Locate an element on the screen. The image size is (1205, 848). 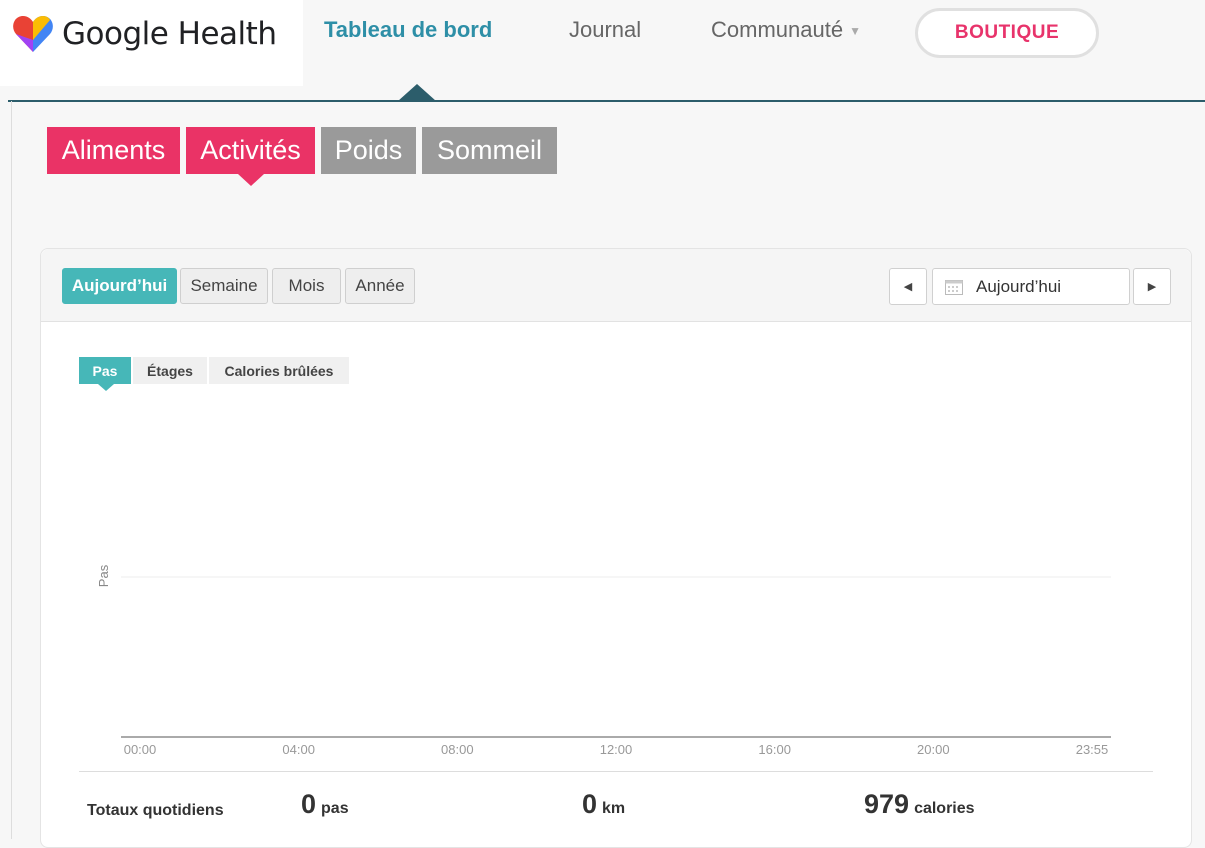
total-calories: 979 calories is located at coordinates (919, 804).